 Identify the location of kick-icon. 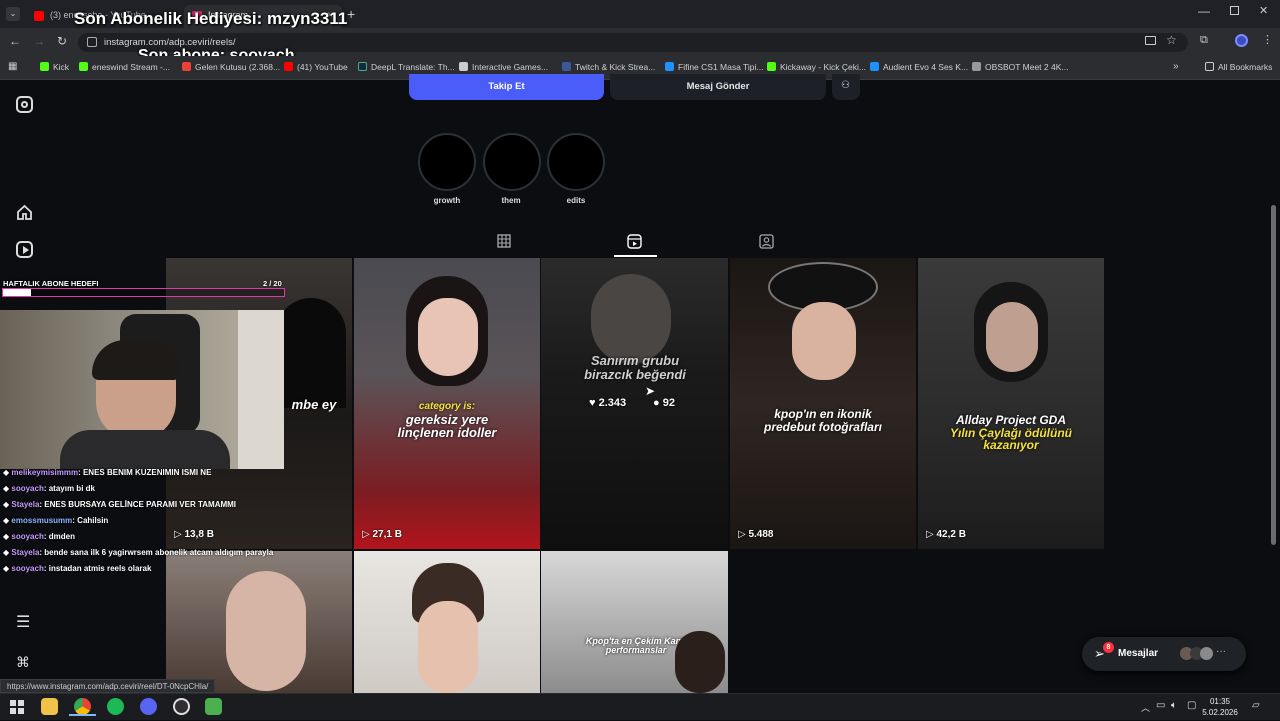
(771, 66).